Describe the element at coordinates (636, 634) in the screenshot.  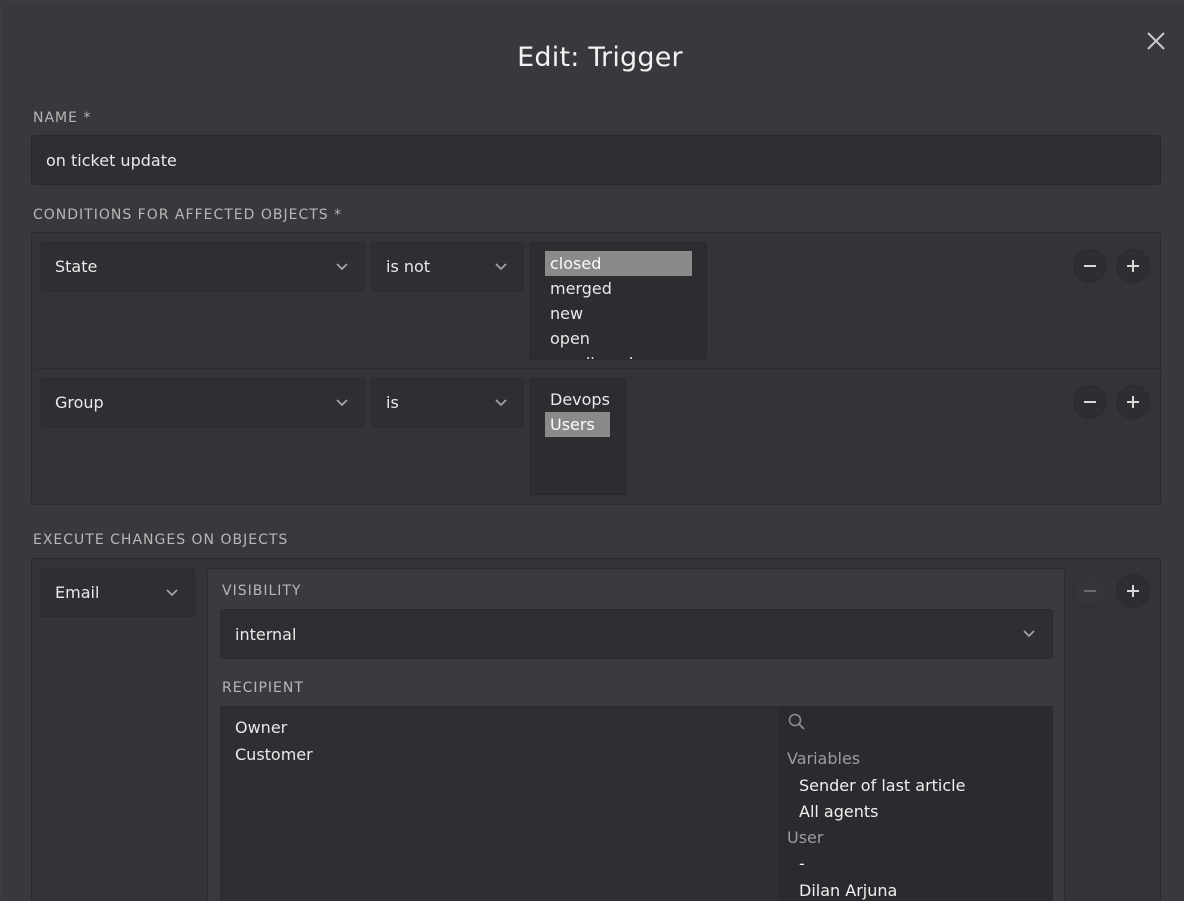
I see `visibility-select: internal` at that location.